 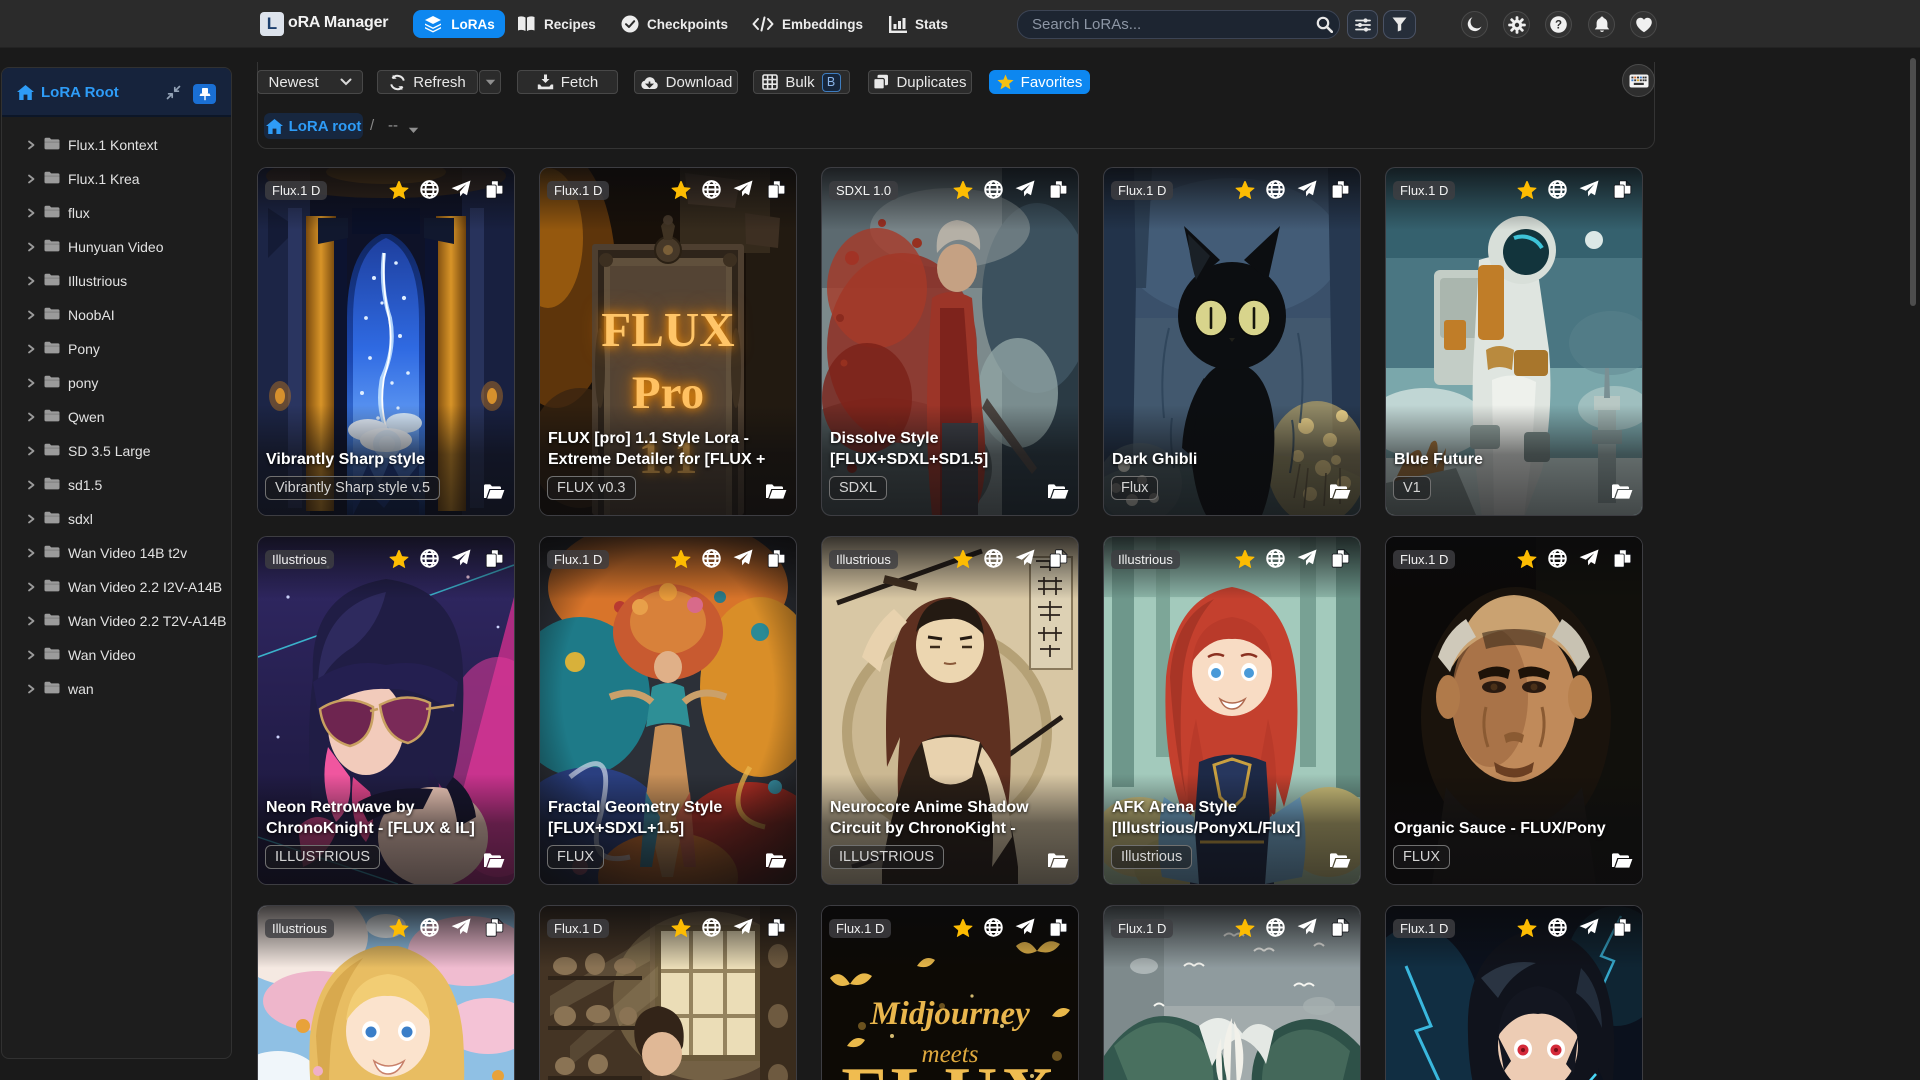 What do you see at coordinates (949, 1014) in the screenshot?
I see `svg-text: Midjourney` at bounding box center [949, 1014].